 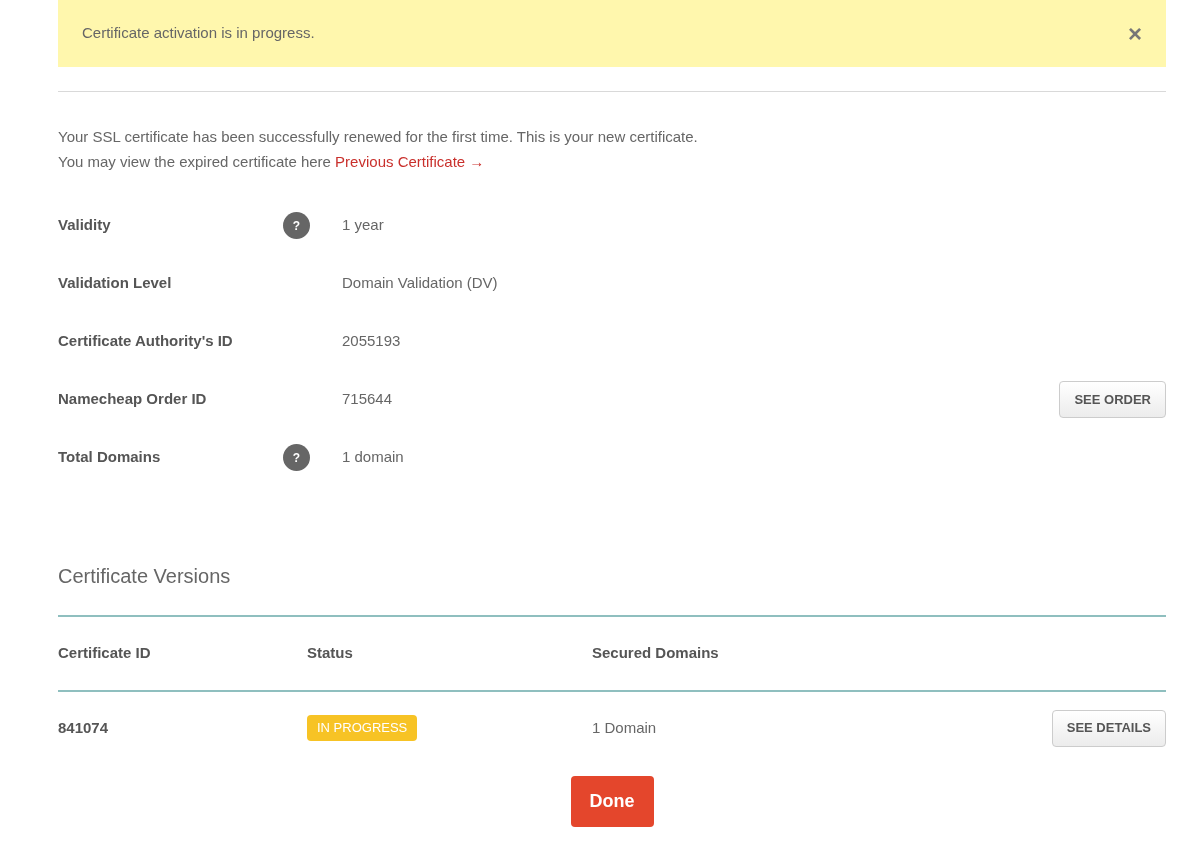 What do you see at coordinates (363, 225) in the screenshot?
I see `detail-value: 1 year` at bounding box center [363, 225].